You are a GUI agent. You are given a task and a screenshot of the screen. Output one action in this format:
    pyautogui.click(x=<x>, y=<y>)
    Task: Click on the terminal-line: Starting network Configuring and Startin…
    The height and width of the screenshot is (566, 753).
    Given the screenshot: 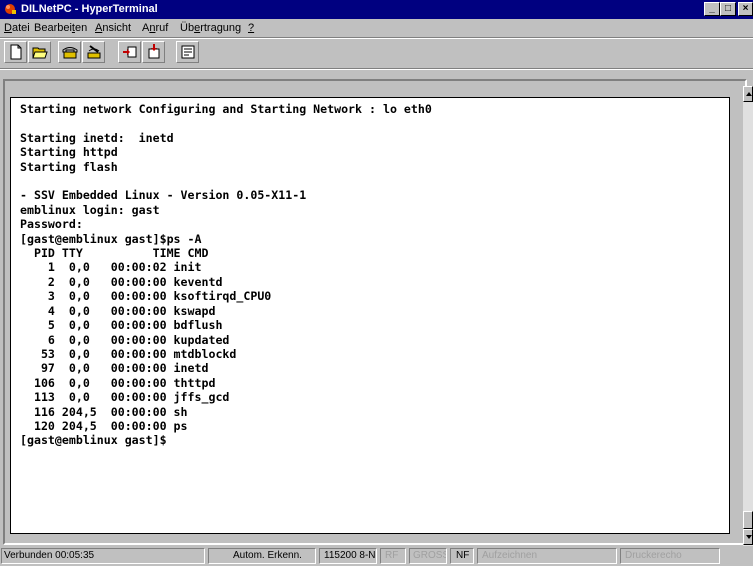 What is the action you would take?
    pyautogui.click(x=226, y=109)
    